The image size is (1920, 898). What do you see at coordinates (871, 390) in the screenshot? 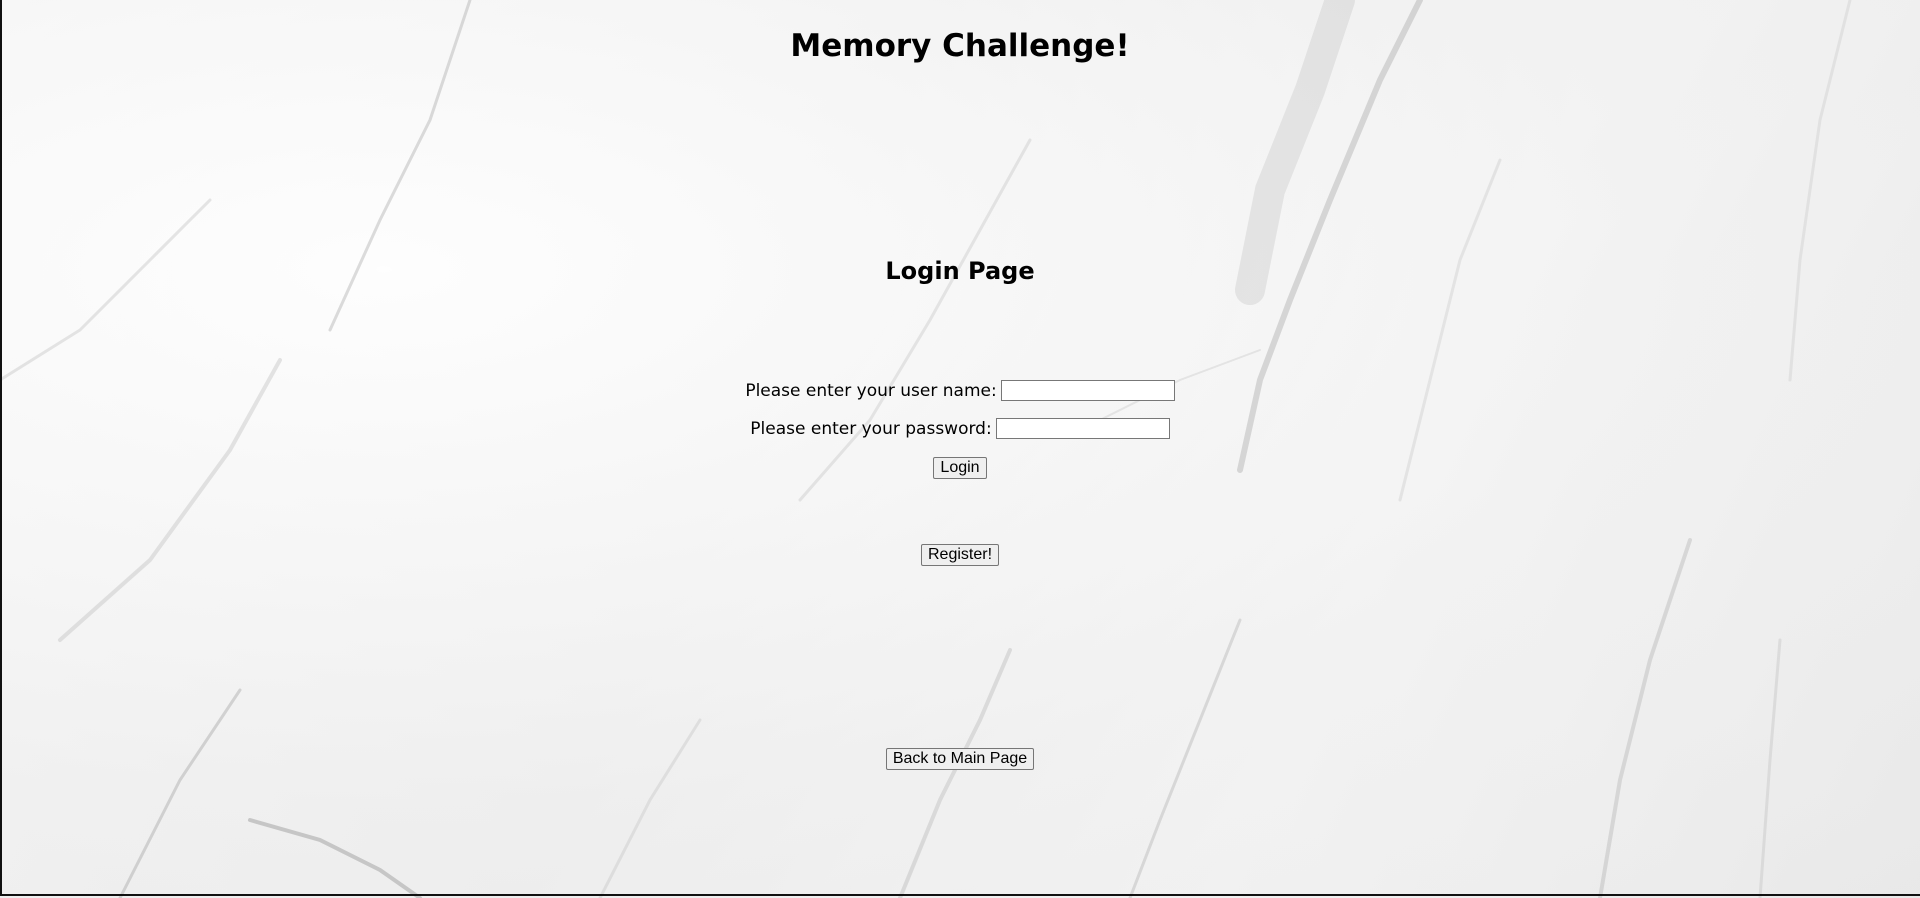
I see `username-label: Please enter your user name:` at bounding box center [871, 390].